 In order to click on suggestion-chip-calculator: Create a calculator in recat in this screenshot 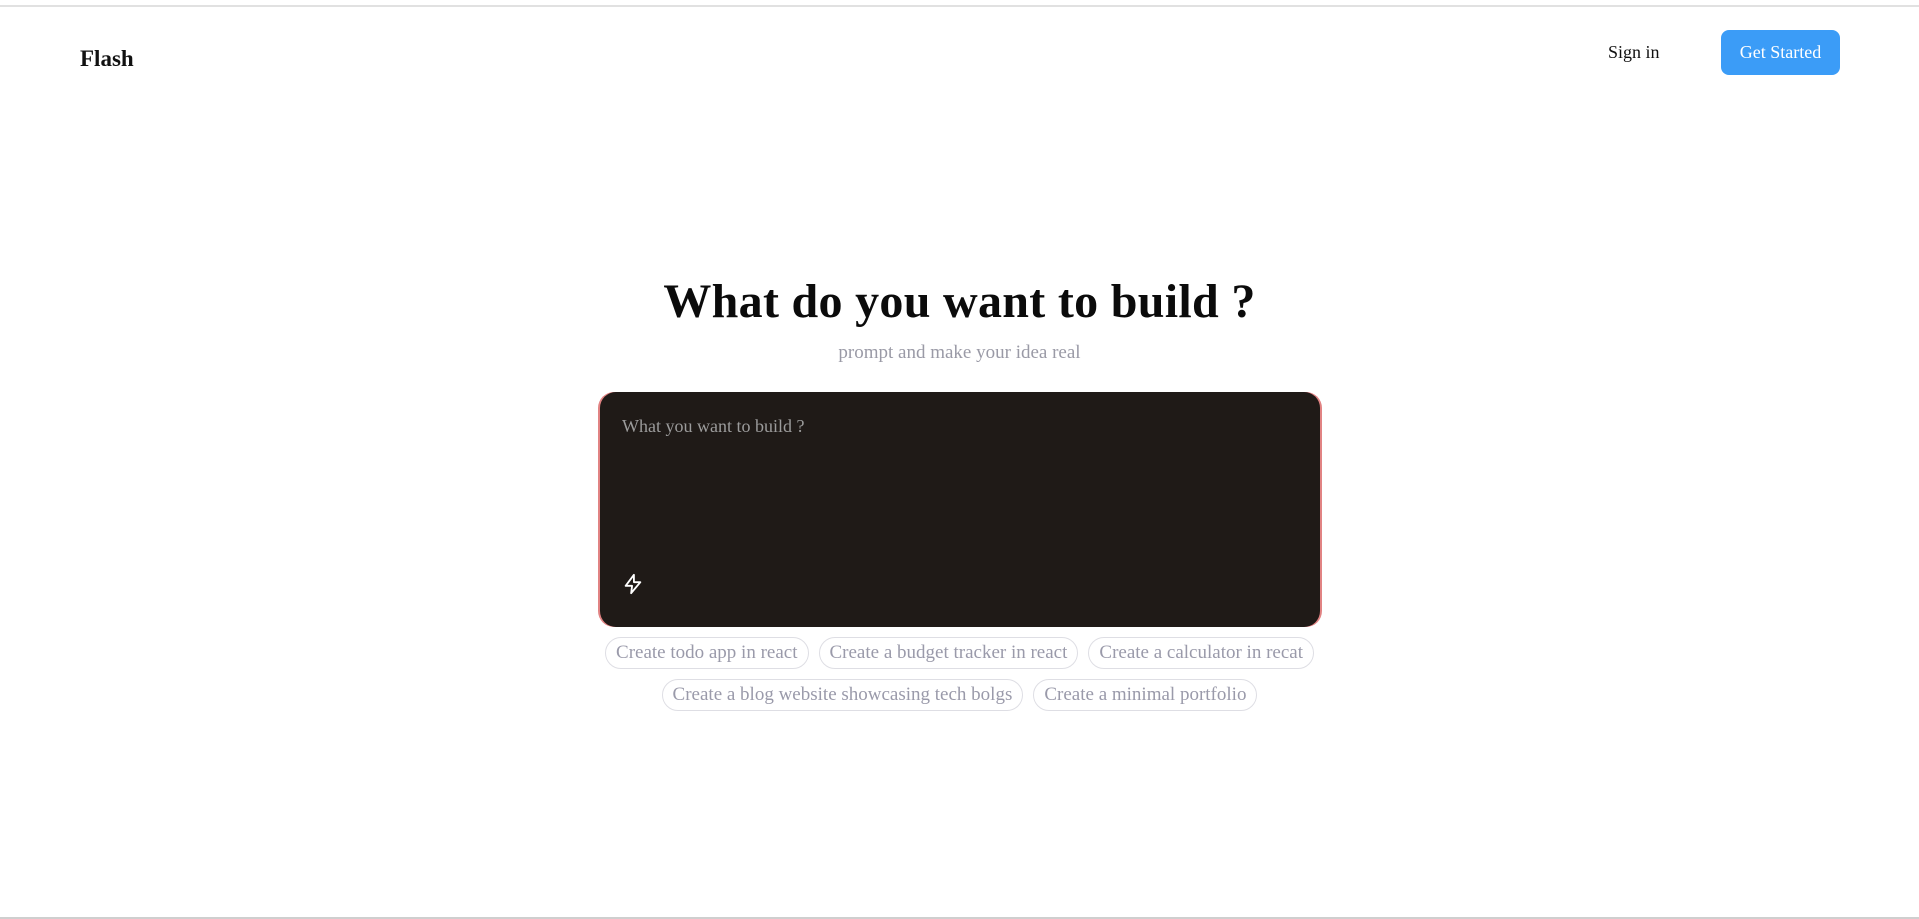, I will do `click(1201, 653)`.